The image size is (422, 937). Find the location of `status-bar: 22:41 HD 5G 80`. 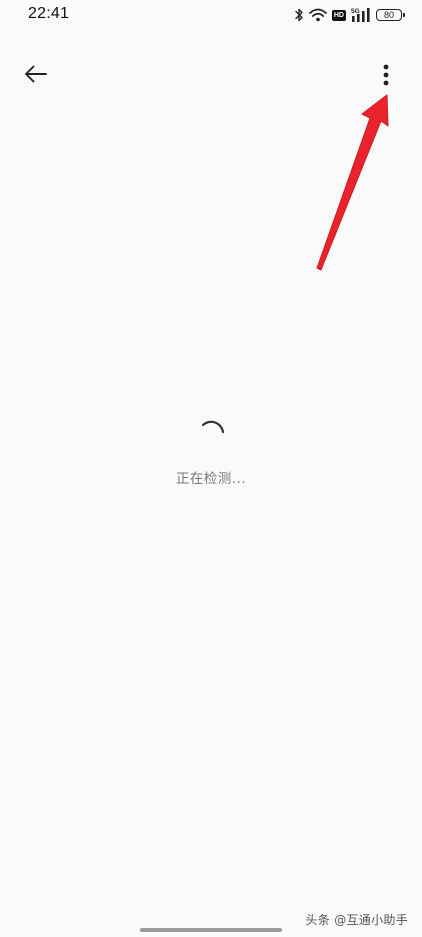

status-bar: 22:41 HD 5G 80 is located at coordinates (211, 15).